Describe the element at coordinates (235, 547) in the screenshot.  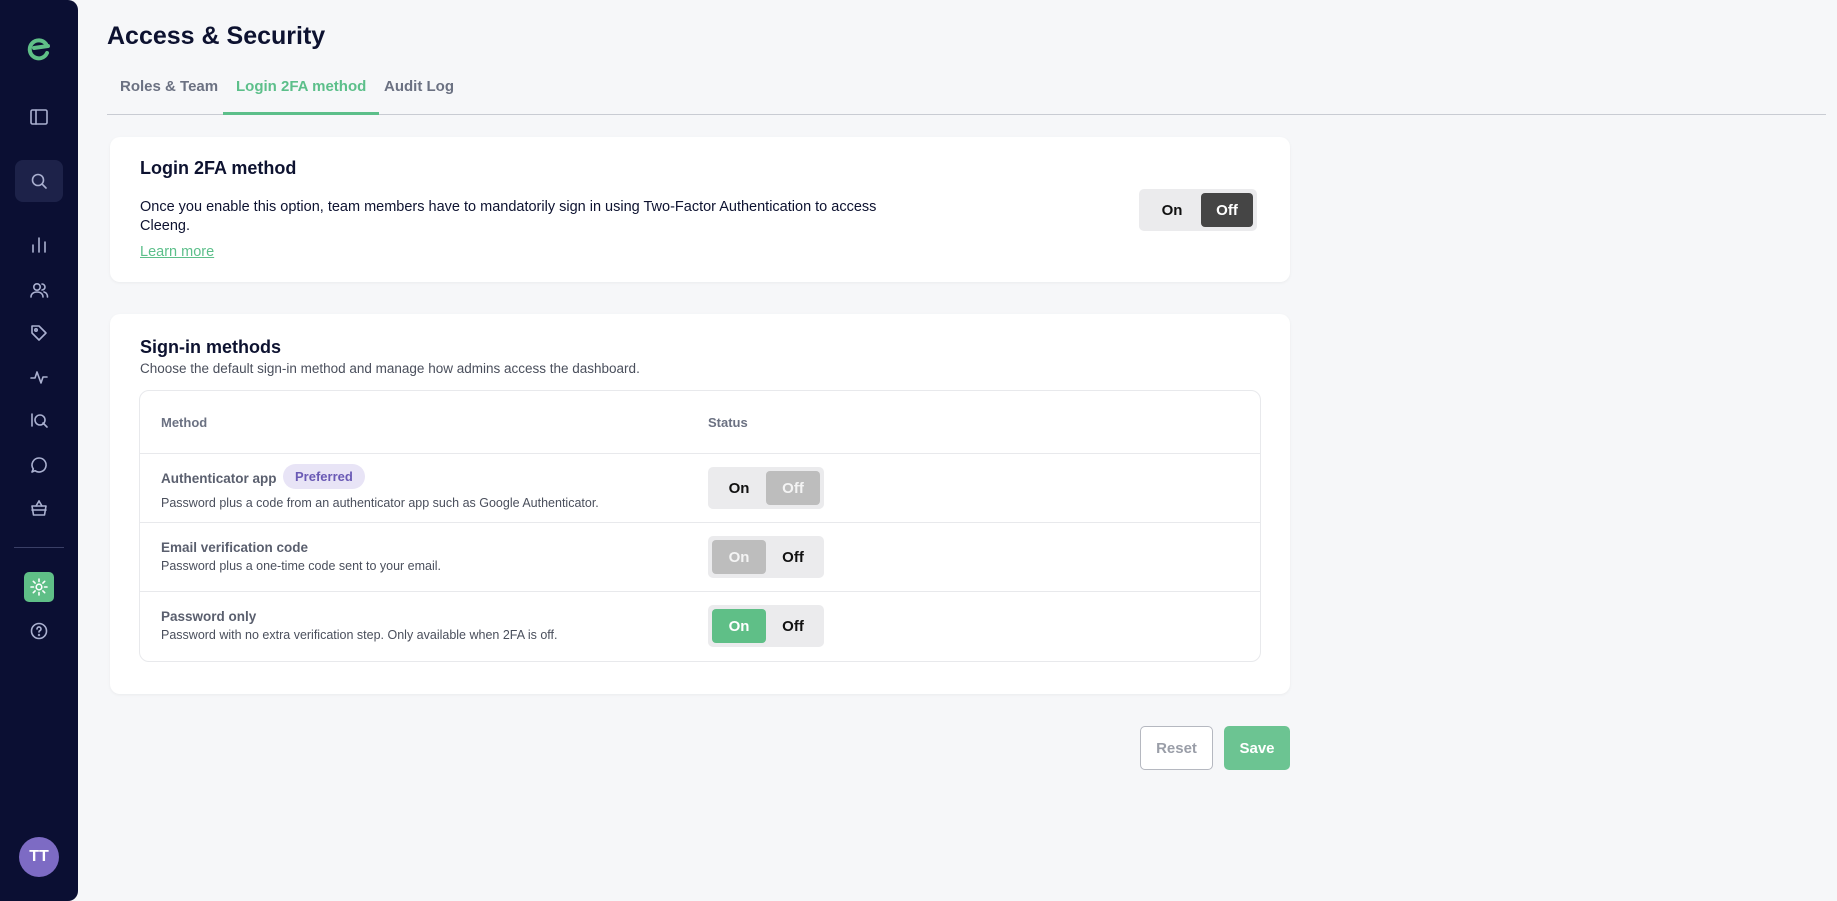
I see `method-name: Email verification code` at that location.